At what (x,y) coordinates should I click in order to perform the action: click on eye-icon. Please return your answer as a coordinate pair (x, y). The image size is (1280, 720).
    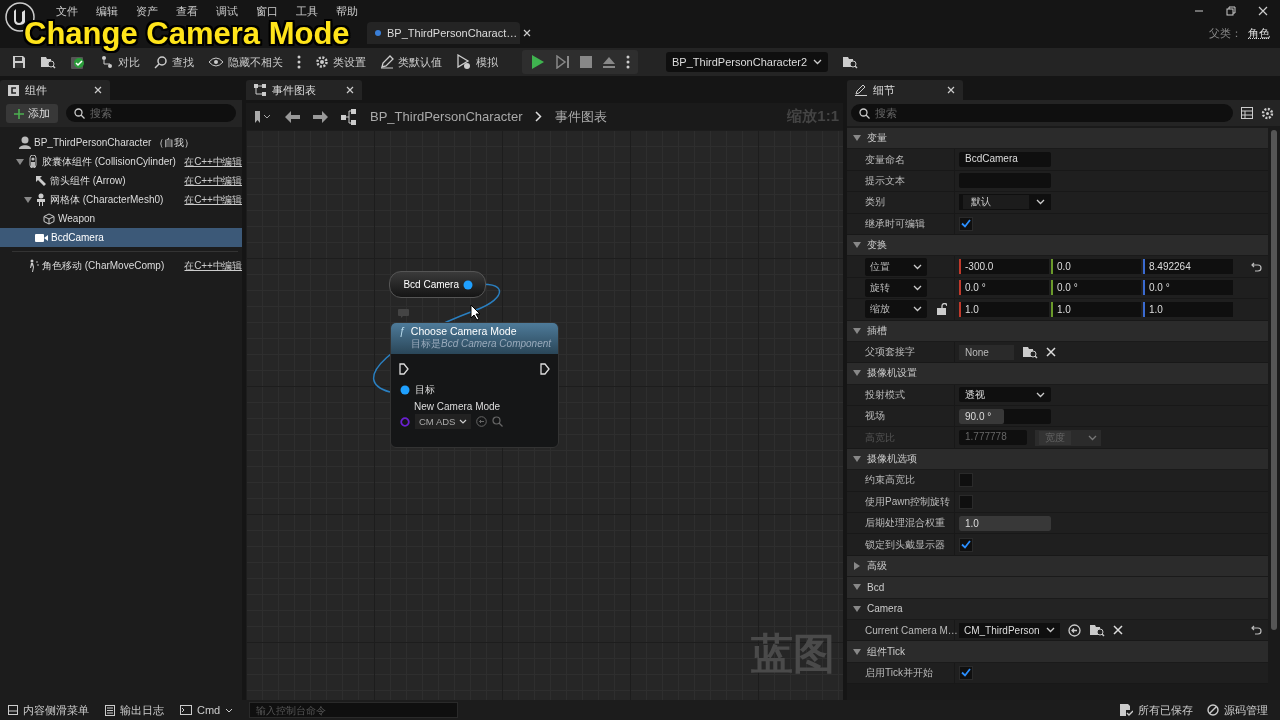
    Looking at the image, I should click on (216, 62).